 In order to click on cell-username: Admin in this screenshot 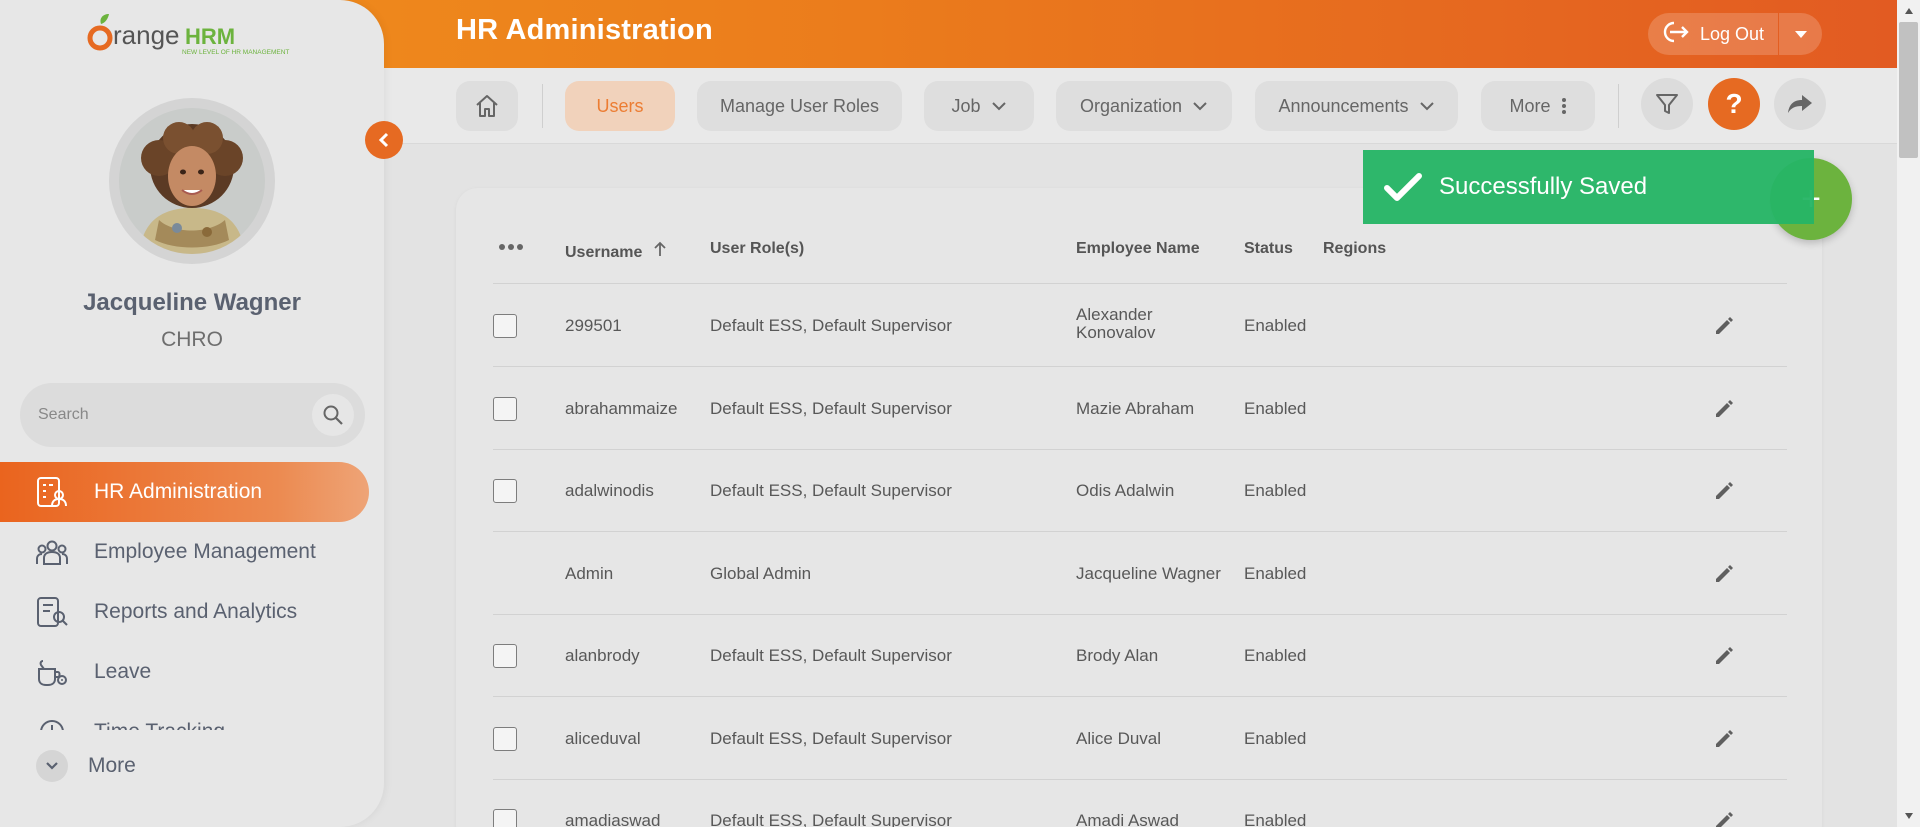, I will do `click(589, 573)`.